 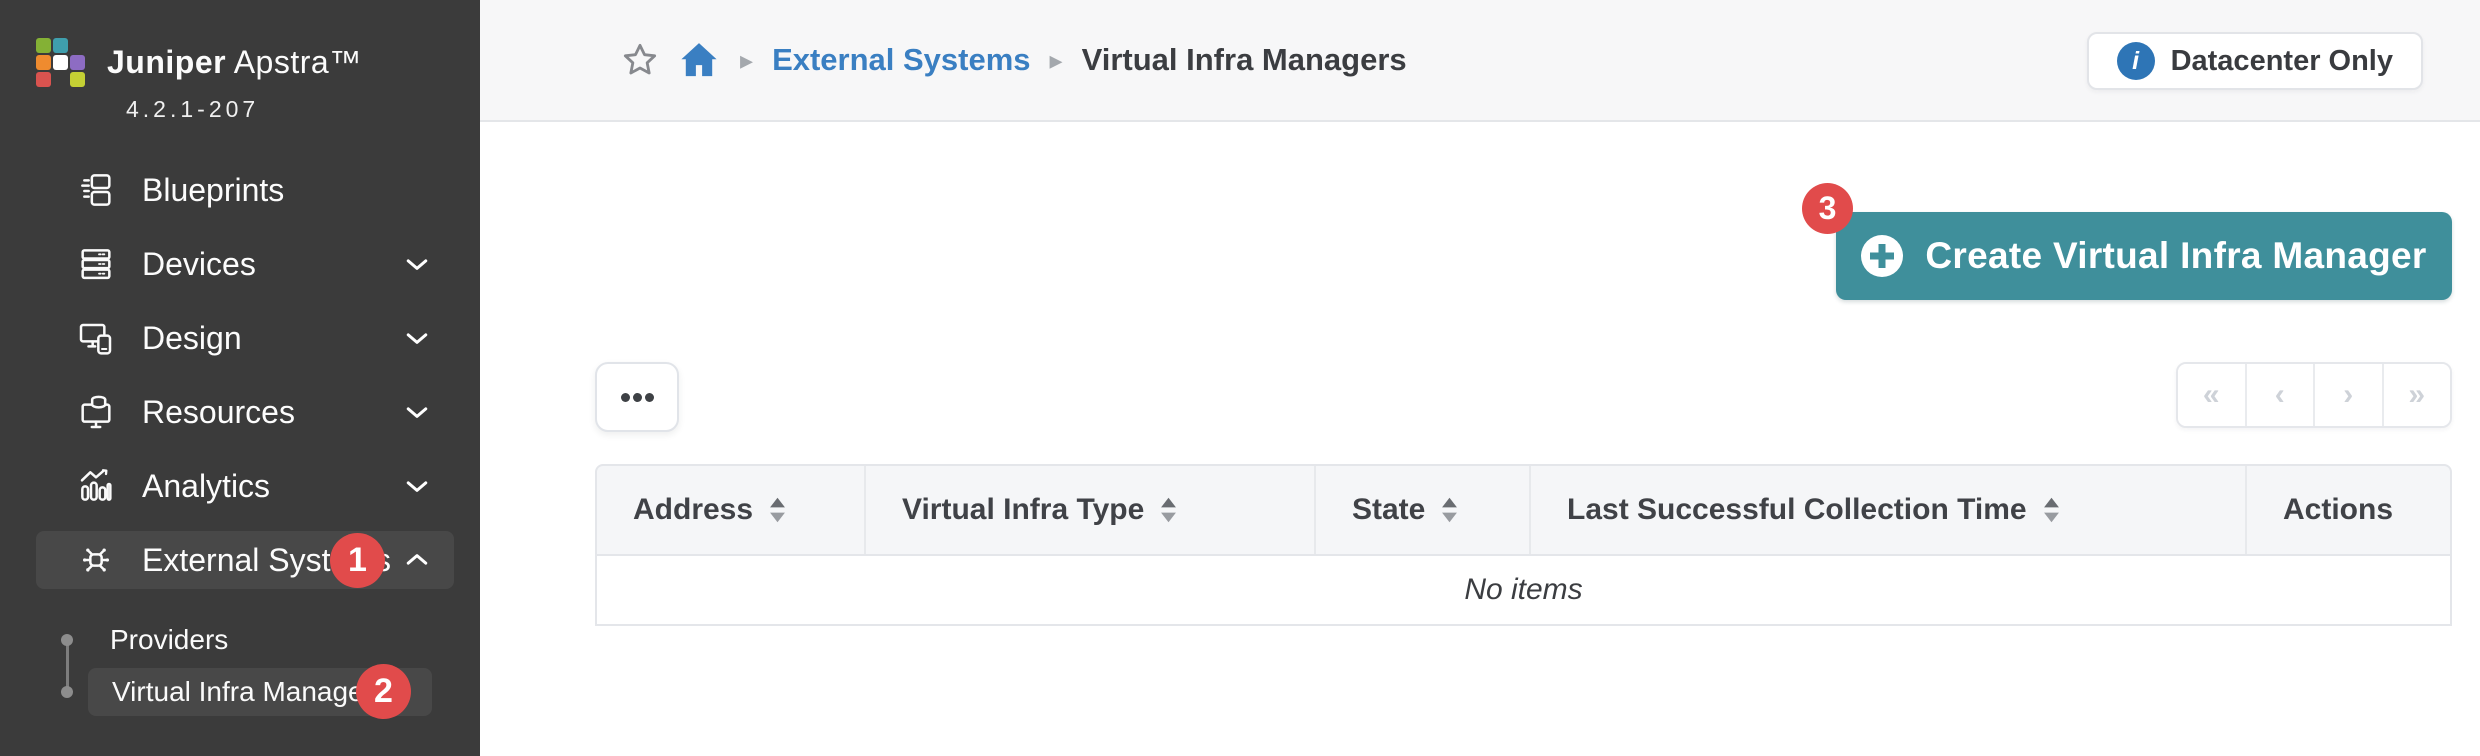 What do you see at coordinates (245, 560) in the screenshot?
I see `sidebar-item-external-systems: External Systems` at bounding box center [245, 560].